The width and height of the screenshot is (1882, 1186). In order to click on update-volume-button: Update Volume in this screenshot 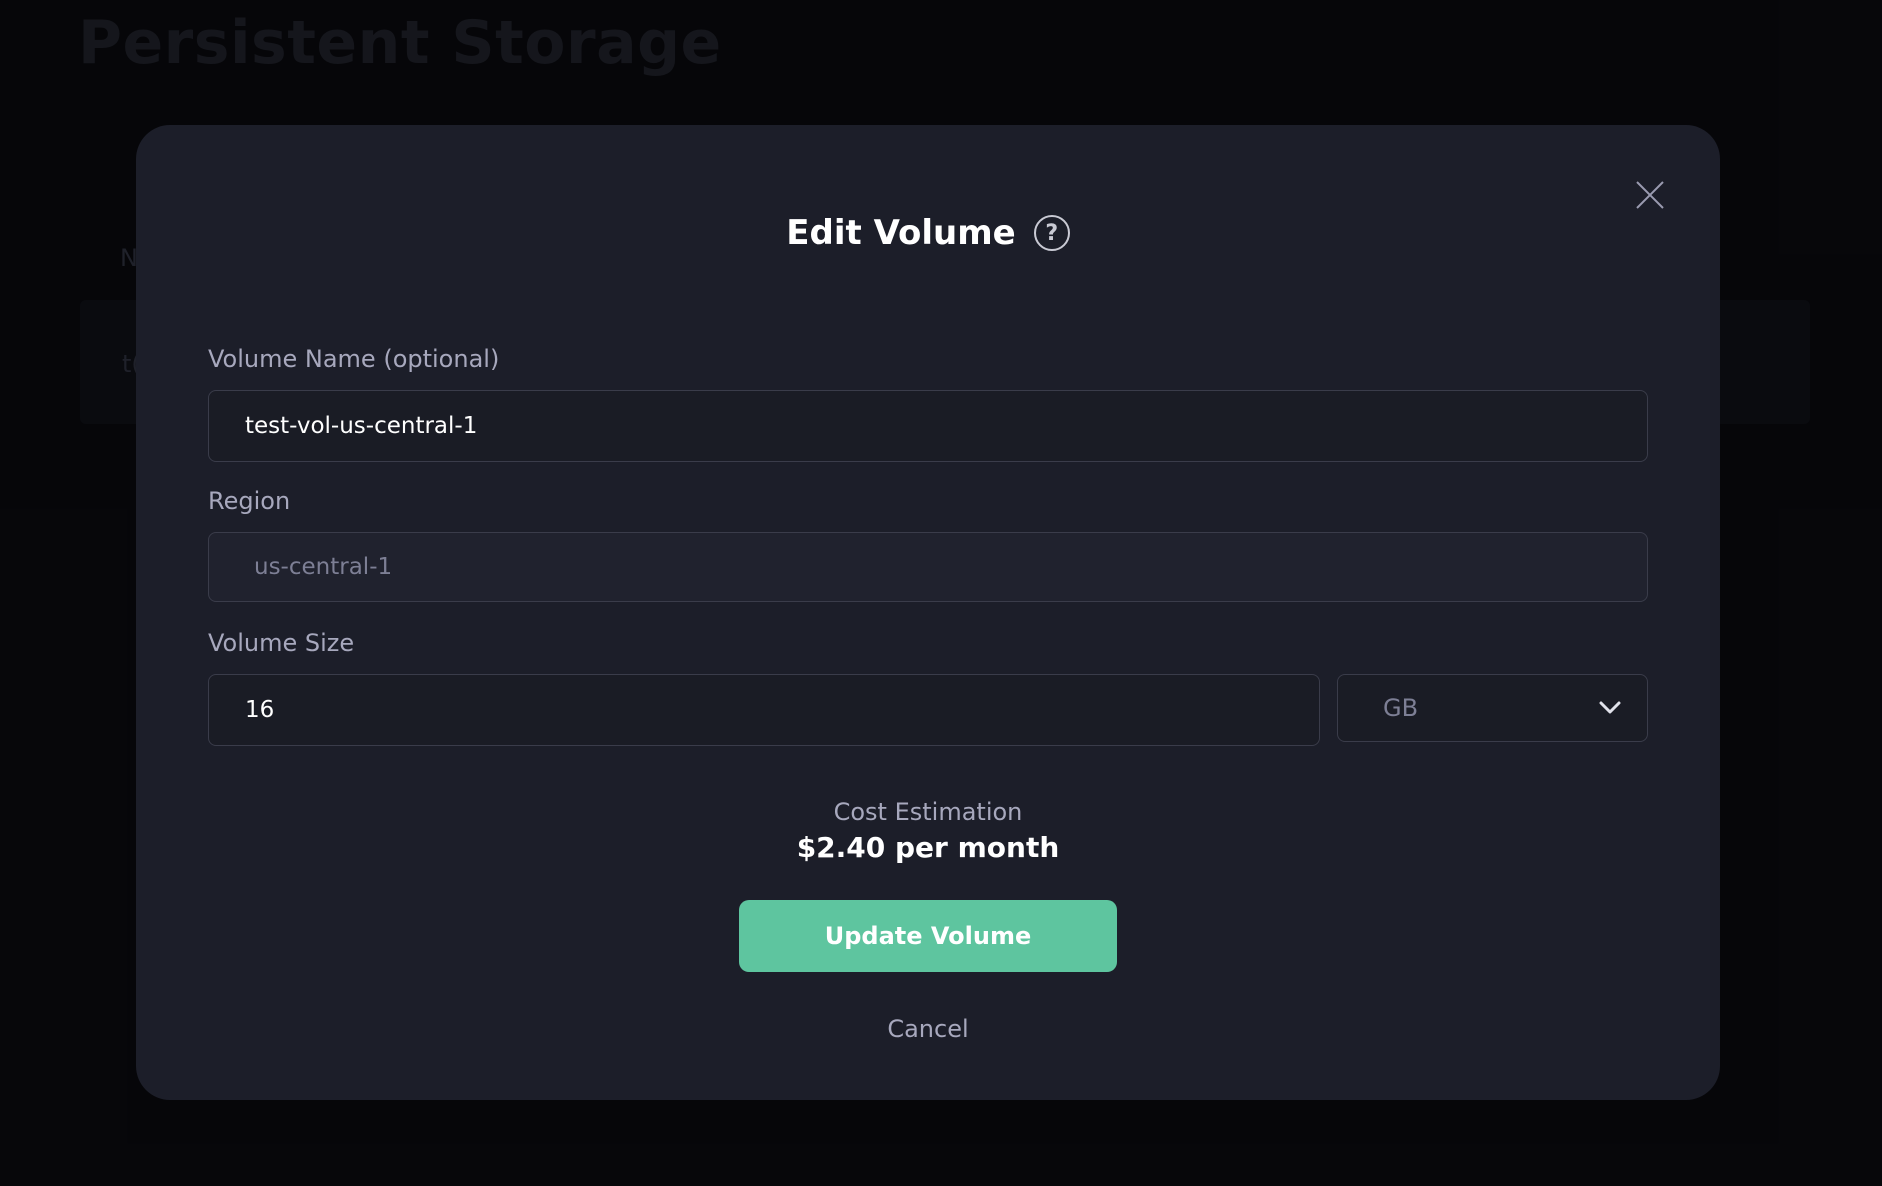, I will do `click(928, 936)`.